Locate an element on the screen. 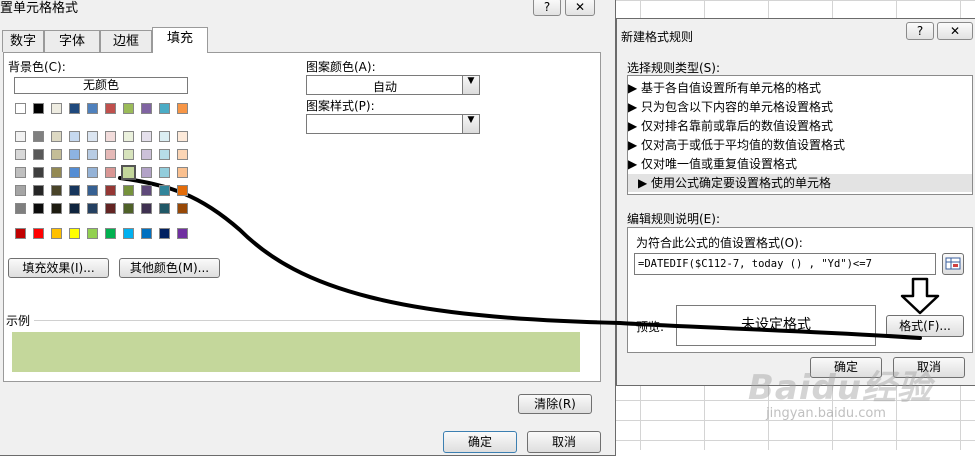 The width and height of the screenshot is (975, 456). rule-type-item: ▶ 仅对唯一值或重复值设置格式 is located at coordinates (793, 164).